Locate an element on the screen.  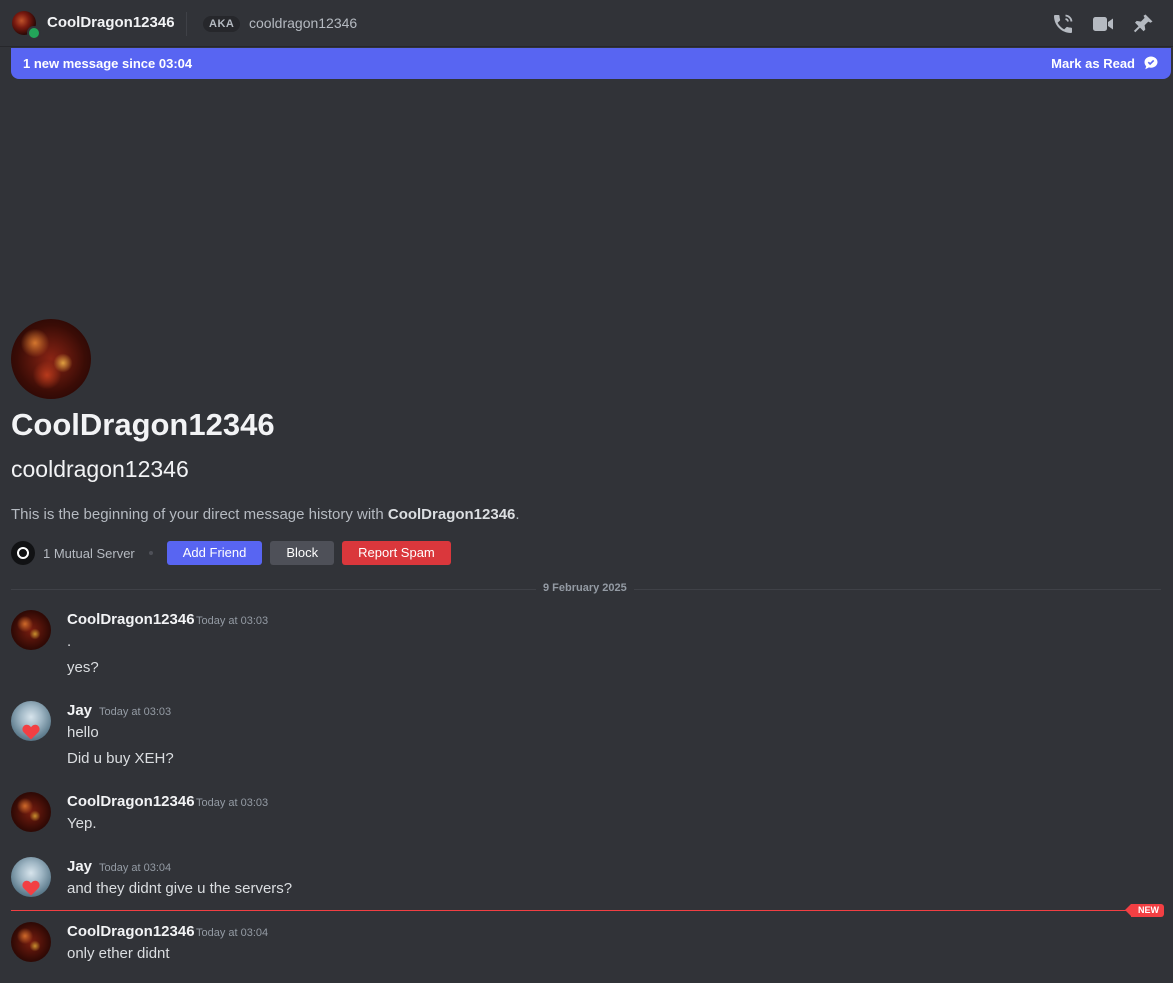
mutual-server-icon is located at coordinates (23, 553).